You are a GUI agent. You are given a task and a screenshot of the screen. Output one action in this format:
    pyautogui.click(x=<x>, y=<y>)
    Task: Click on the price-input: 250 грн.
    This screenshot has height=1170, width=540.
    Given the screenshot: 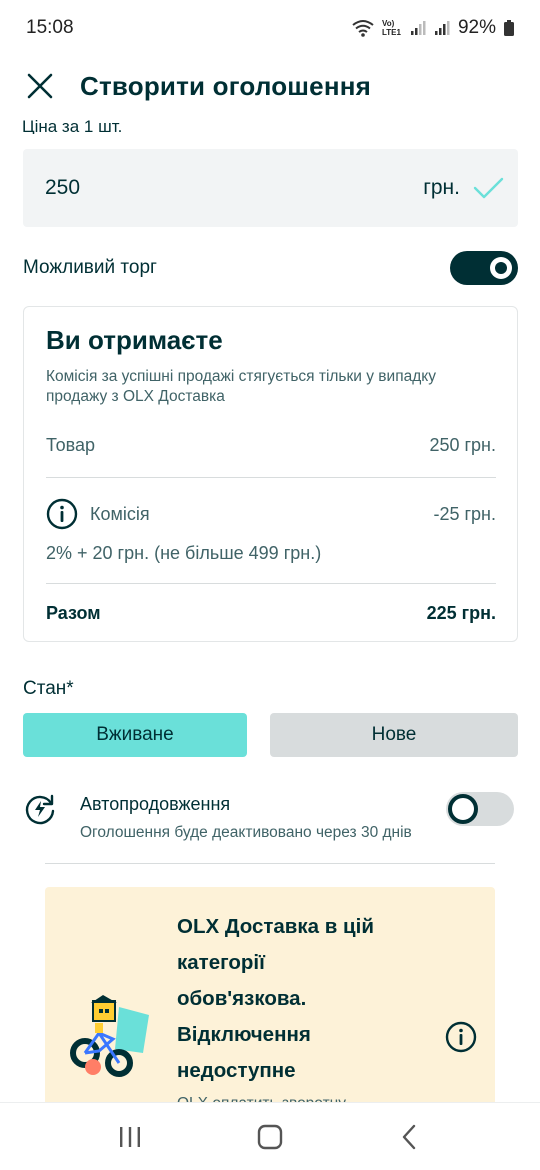 What is the action you would take?
    pyautogui.click(x=270, y=188)
    